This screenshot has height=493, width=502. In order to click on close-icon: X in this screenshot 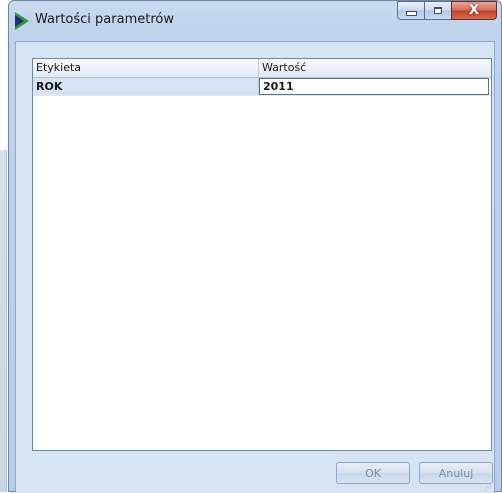, I will do `click(474, 10)`.